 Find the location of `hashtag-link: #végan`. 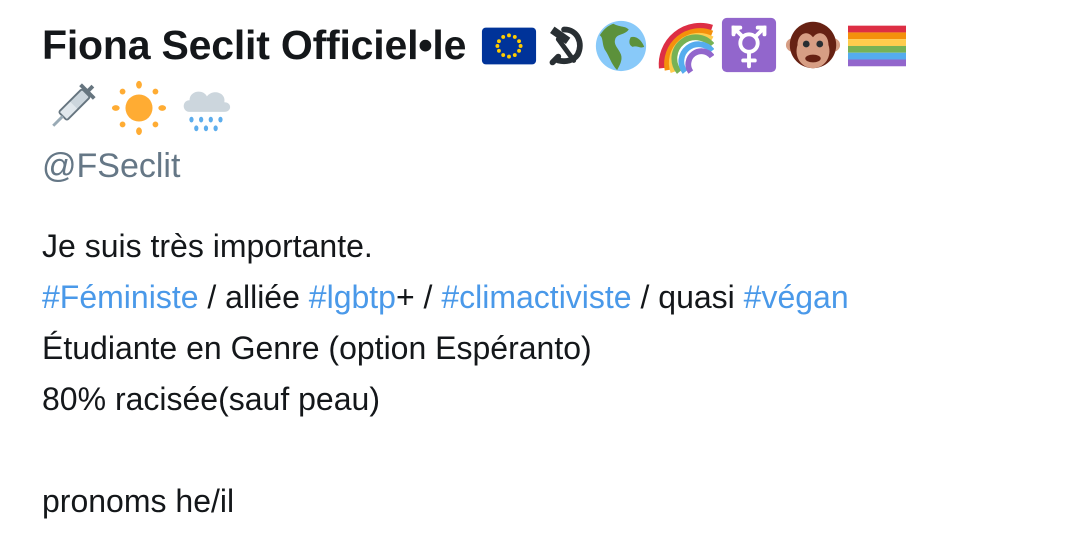

hashtag-link: #végan is located at coordinates (796, 297).